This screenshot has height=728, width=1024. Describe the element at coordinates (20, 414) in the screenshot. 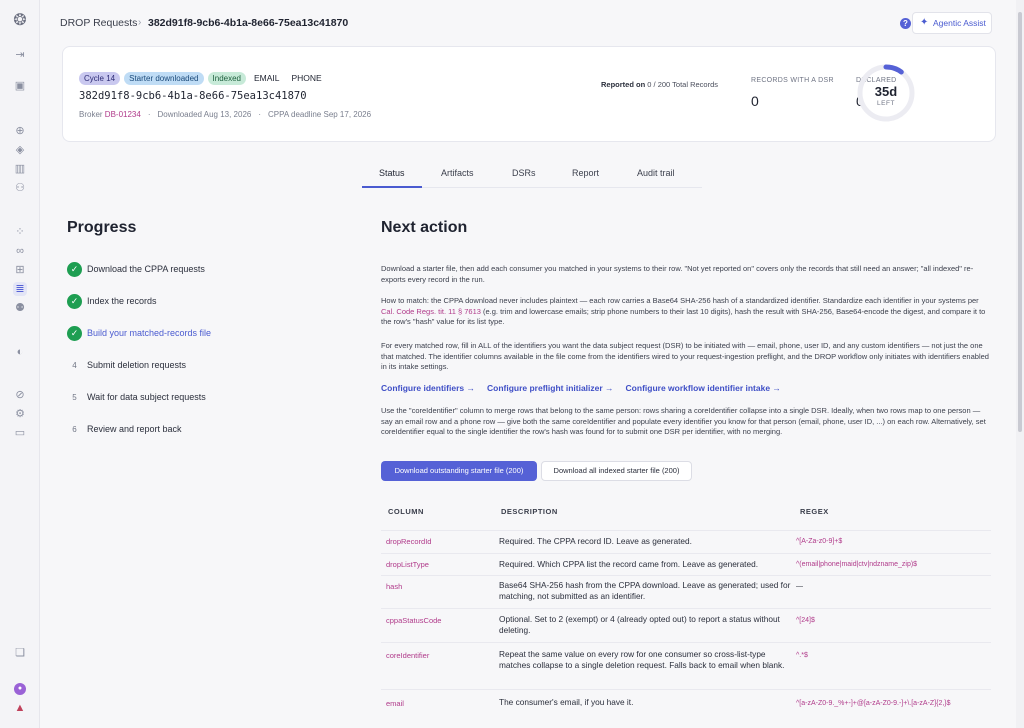

I see `gear-icon: ⚙` at that location.